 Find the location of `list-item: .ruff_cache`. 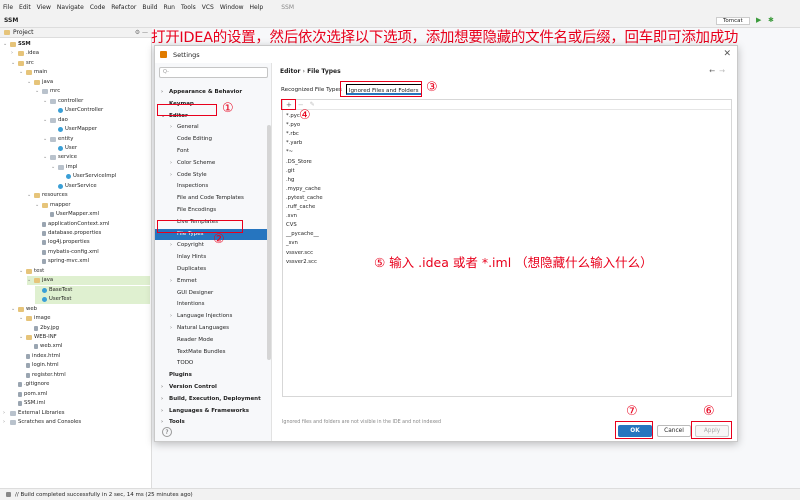

list-item: .ruff_cache is located at coordinates (300, 207).